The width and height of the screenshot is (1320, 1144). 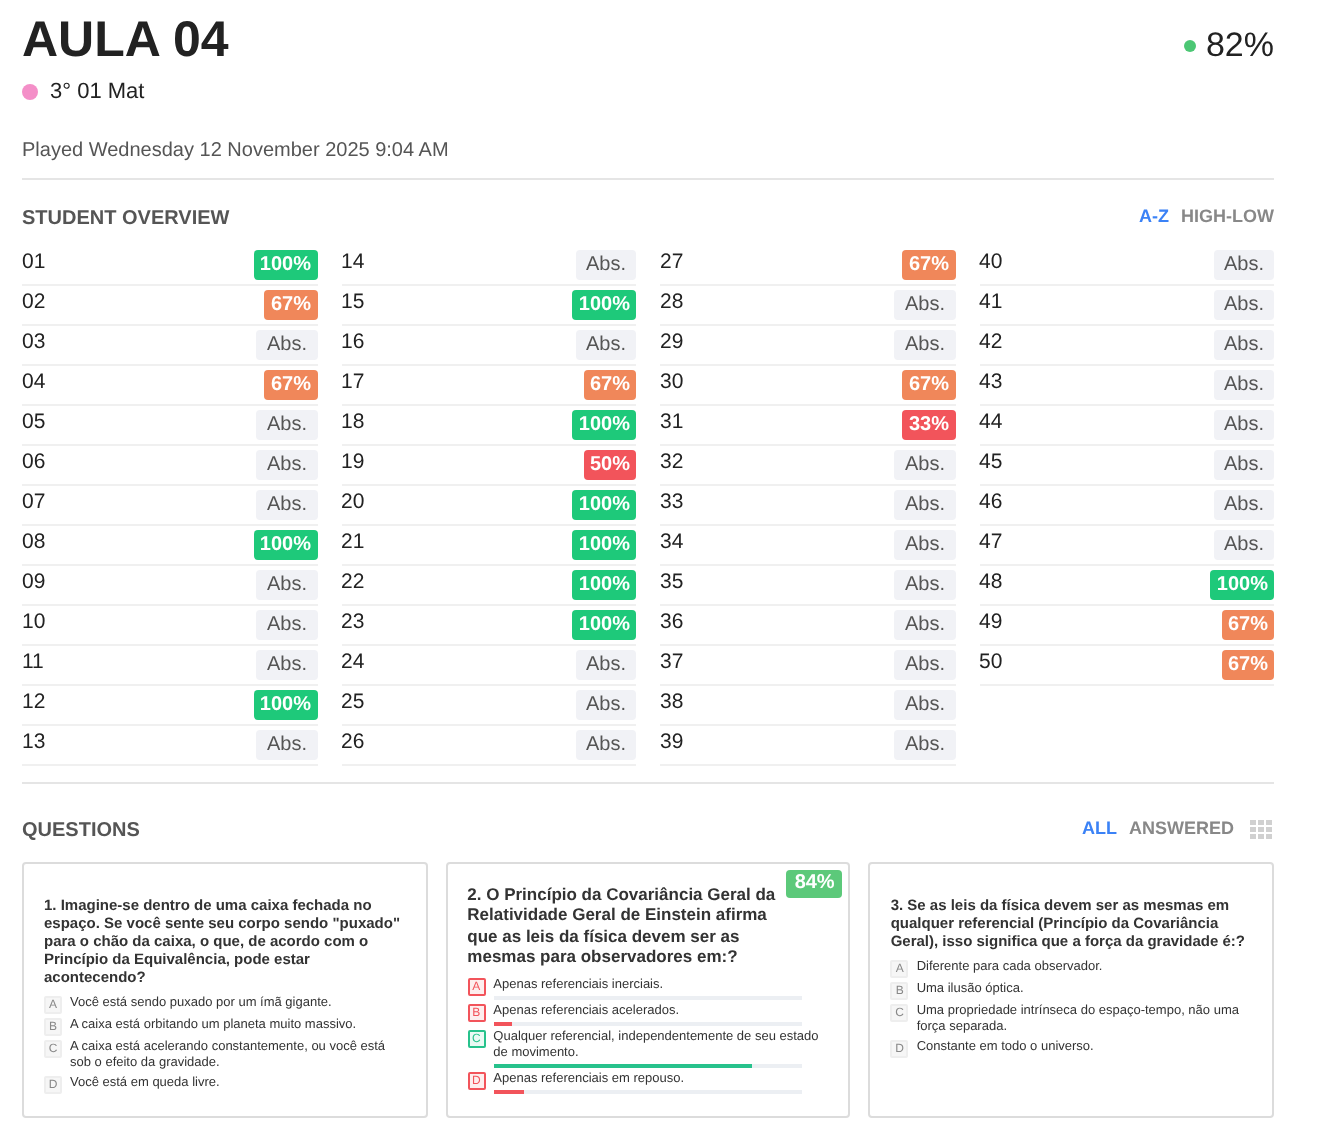 What do you see at coordinates (34, 263) in the screenshot?
I see `student-number: 01` at bounding box center [34, 263].